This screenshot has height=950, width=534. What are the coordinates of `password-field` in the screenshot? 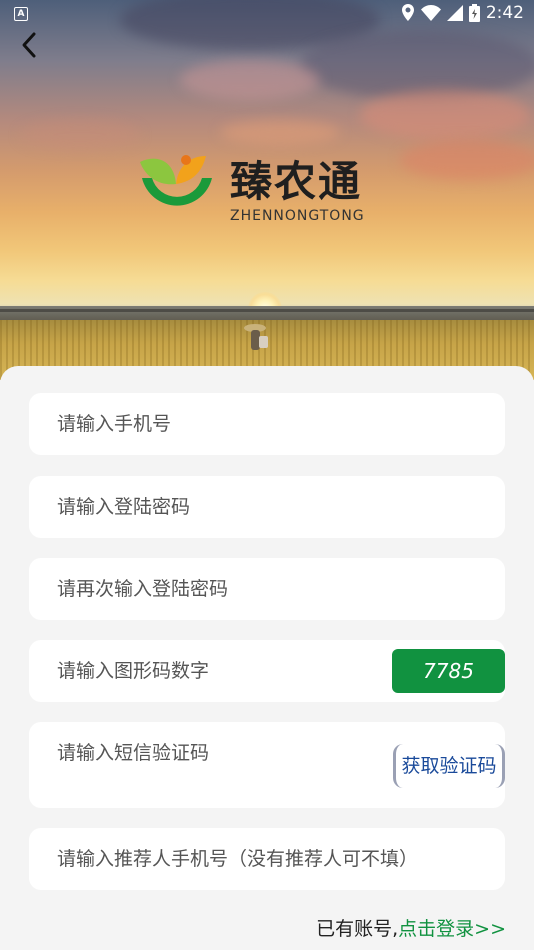 It's located at (267, 507).